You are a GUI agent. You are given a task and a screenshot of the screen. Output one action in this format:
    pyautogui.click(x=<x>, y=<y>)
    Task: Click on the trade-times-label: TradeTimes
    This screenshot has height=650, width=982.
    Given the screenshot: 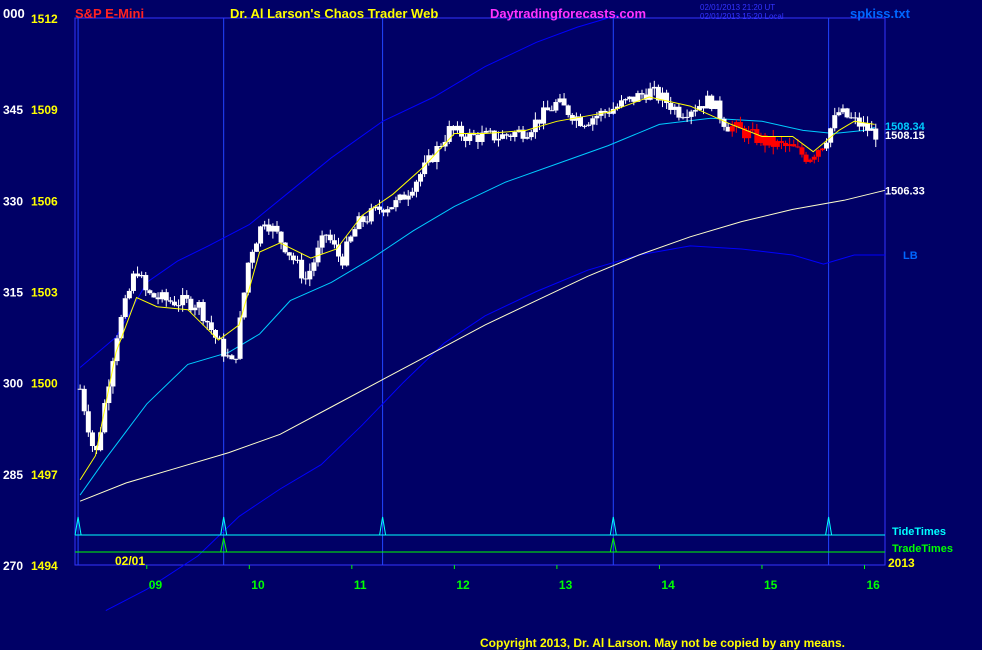 What is the action you would take?
    pyautogui.click(x=922, y=549)
    